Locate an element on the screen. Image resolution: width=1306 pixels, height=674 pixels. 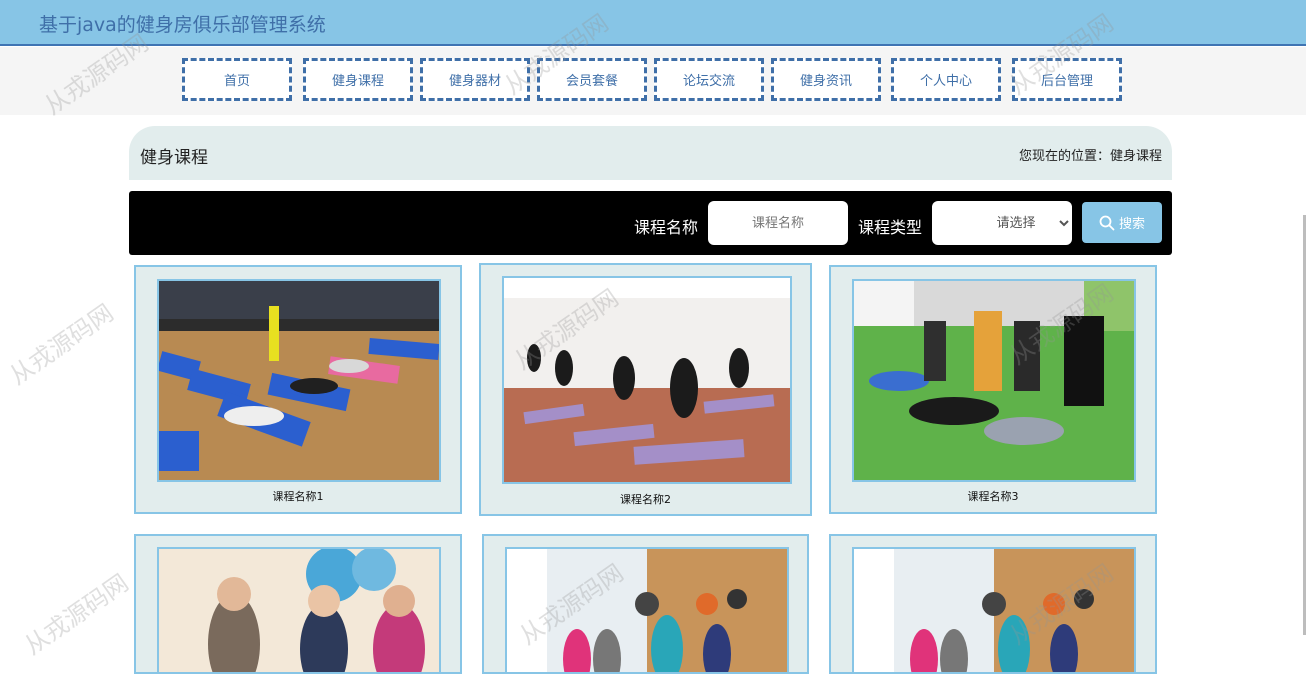
course-card: 课程名称3 is located at coordinates (993, 389).